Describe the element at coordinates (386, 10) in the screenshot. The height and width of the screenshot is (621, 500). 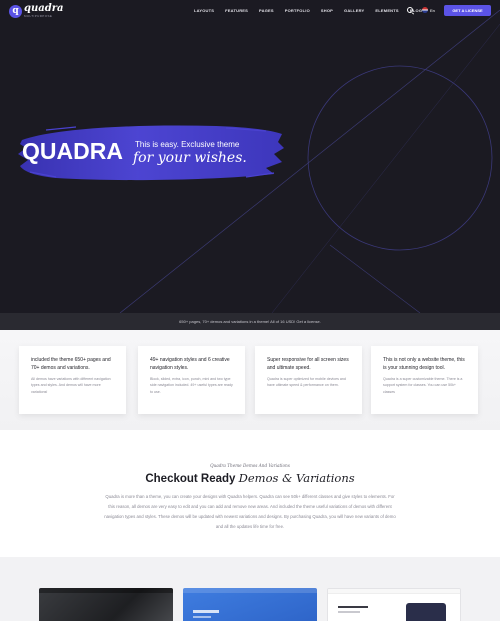
I see `nav-item-elements: ELEMENTS` at that location.